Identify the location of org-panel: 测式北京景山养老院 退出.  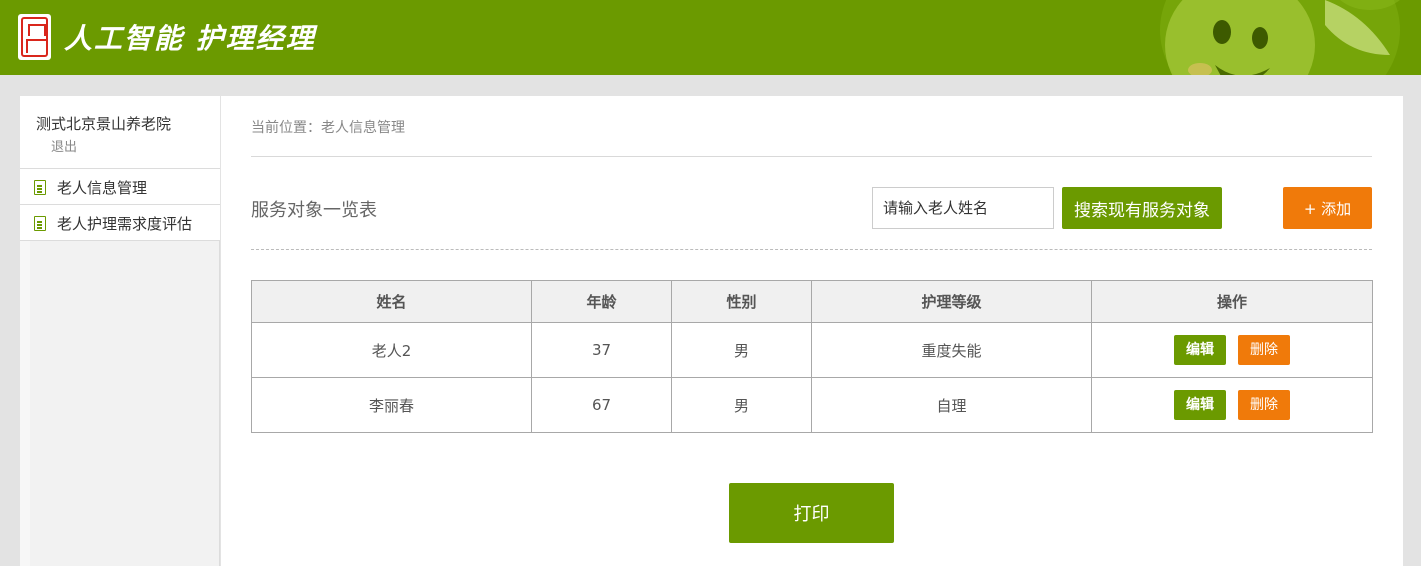
(120, 132).